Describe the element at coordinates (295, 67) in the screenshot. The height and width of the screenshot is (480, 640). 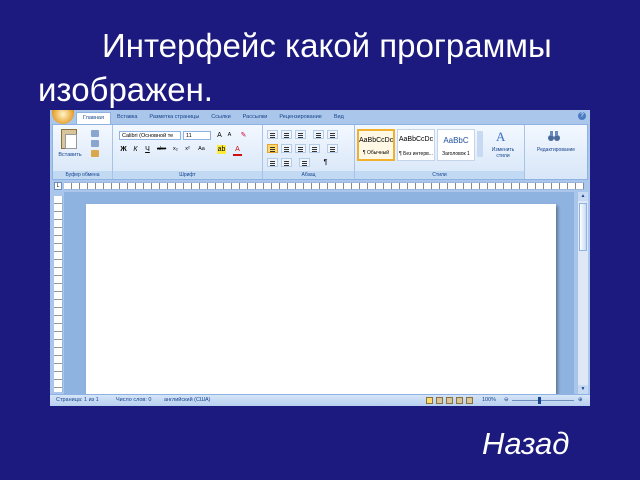
I see `slide-title: Интерфейс какой программы изображен.` at that location.